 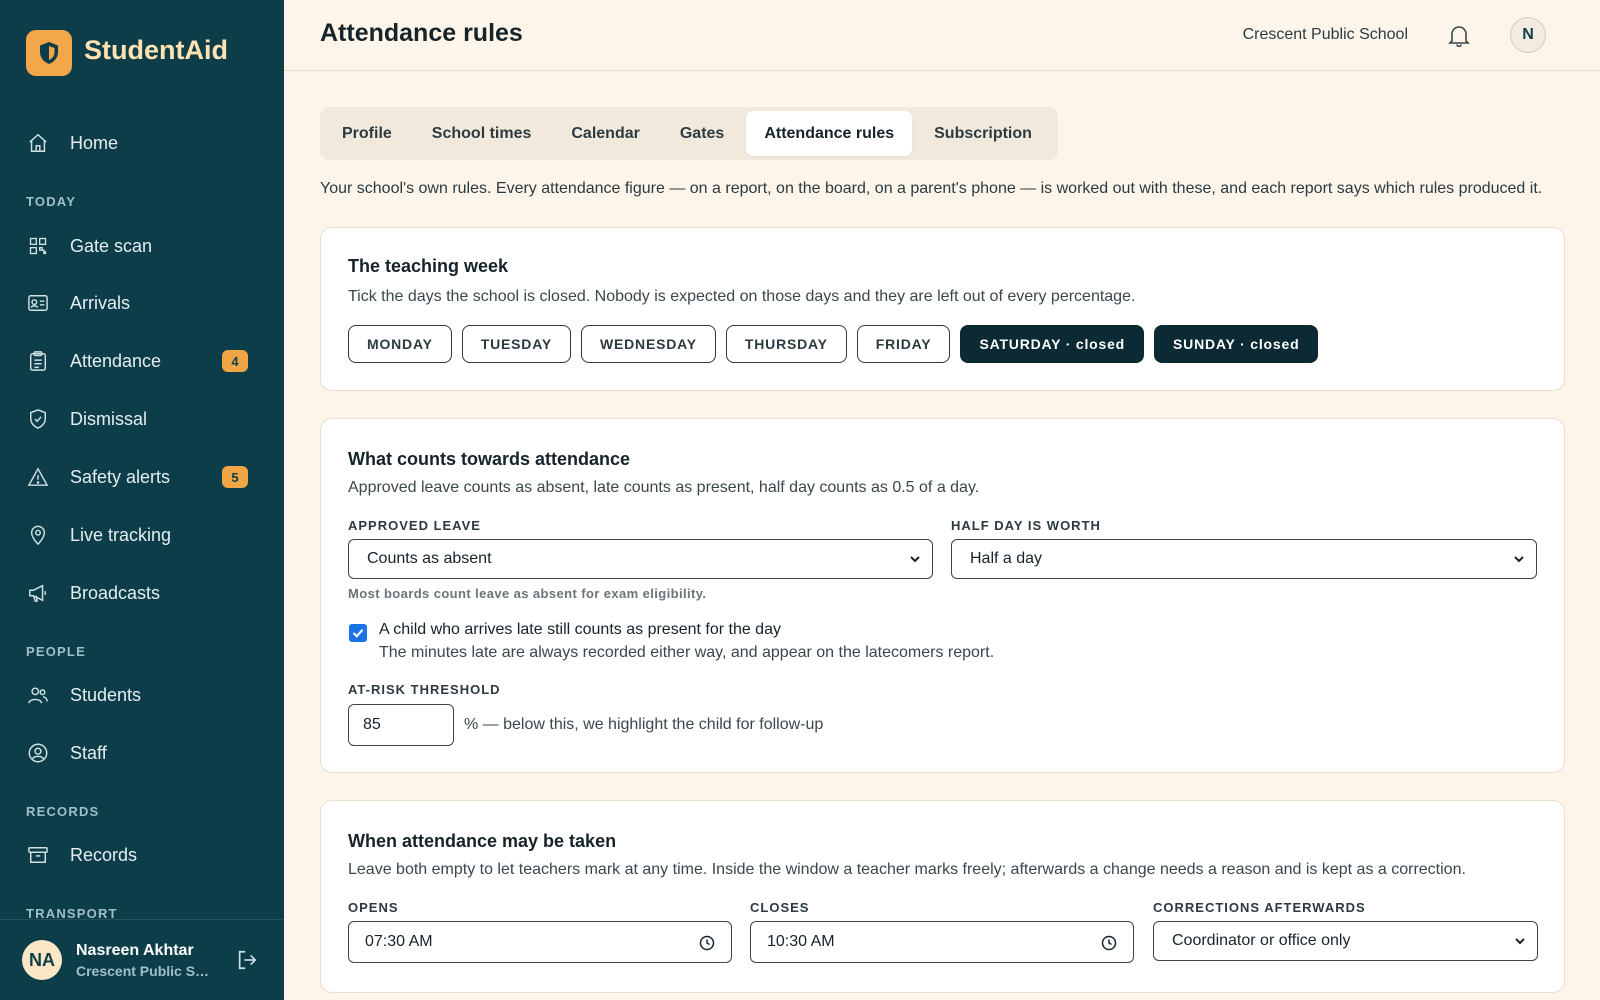 I want to click on bell-icon, so click(x=1459, y=35).